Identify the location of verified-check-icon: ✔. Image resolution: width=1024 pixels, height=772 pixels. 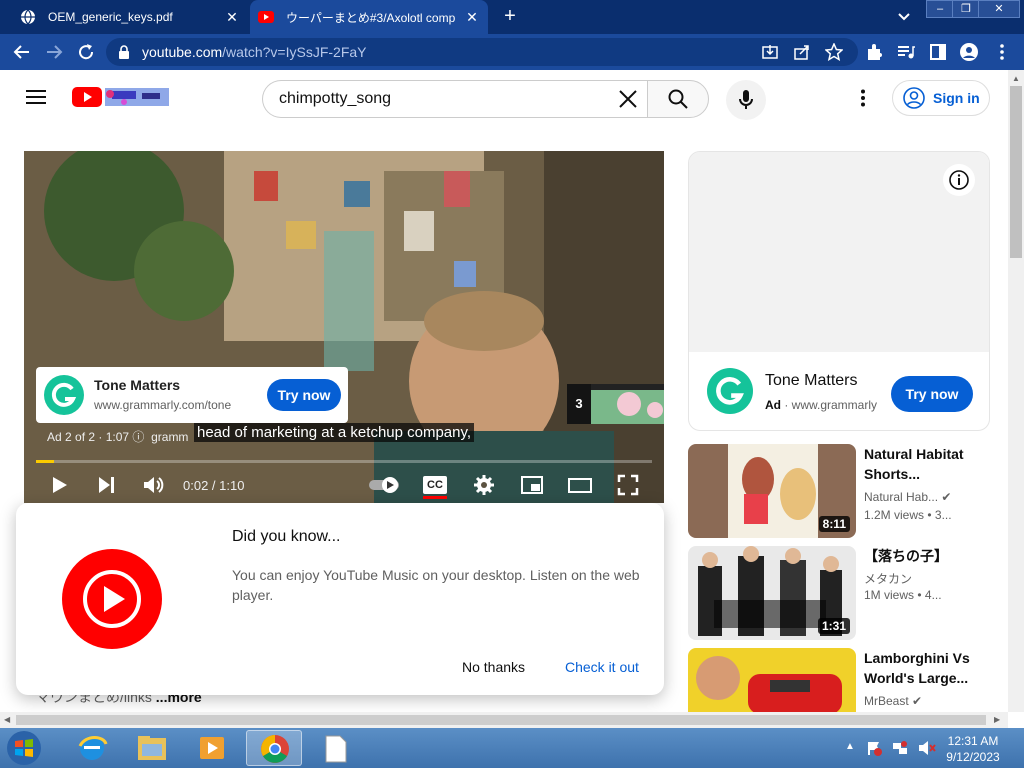
(946, 497).